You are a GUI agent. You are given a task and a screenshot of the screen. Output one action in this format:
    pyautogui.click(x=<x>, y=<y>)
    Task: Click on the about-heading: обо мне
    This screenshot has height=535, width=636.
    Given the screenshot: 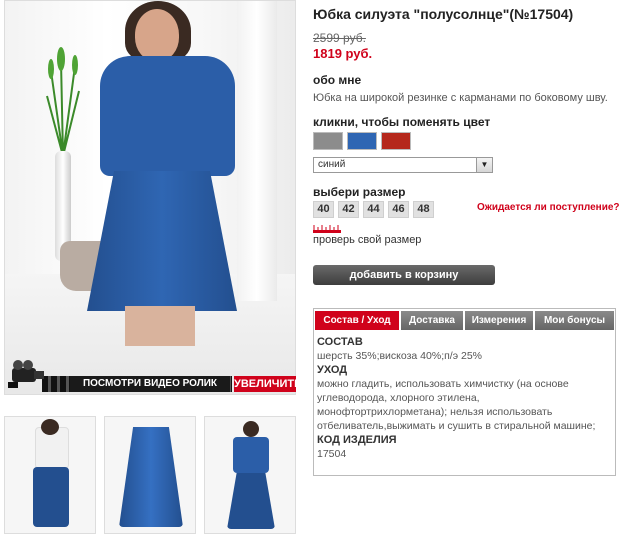 What is the action you would take?
    pyautogui.click(x=337, y=80)
    